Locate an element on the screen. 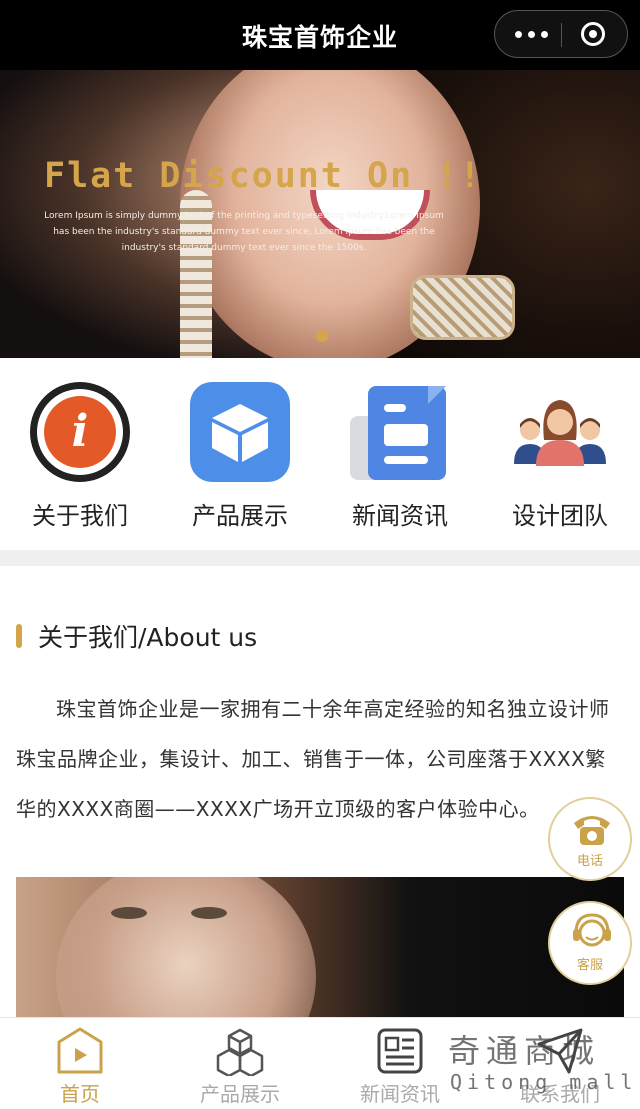 Image resolution: width=640 pixels, height=1109 pixels. nav-item-team: 设计团队 is located at coordinates (560, 454).